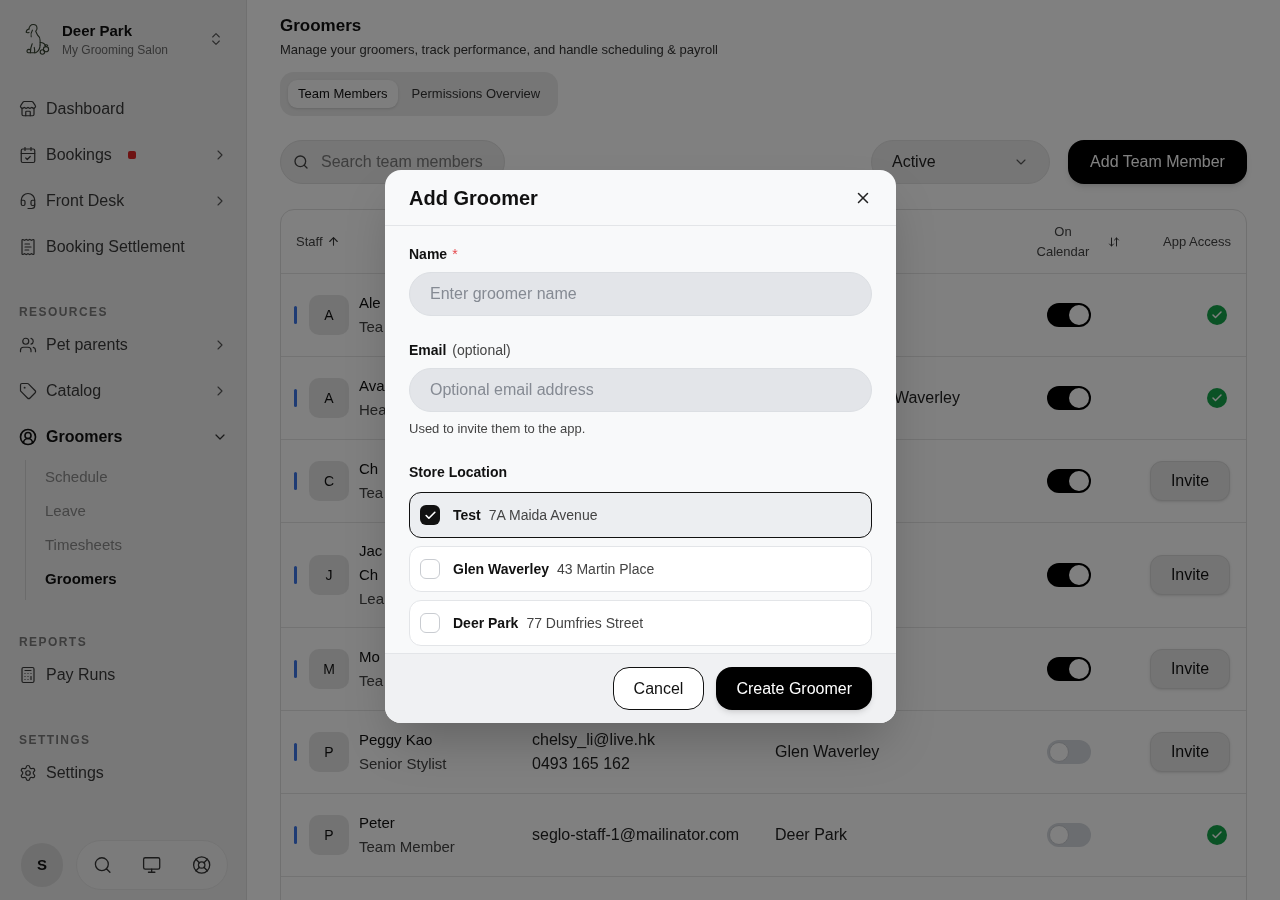 The height and width of the screenshot is (900, 1280). What do you see at coordinates (827, 752) in the screenshot?
I see `staff-location: Glen Waverley` at bounding box center [827, 752].